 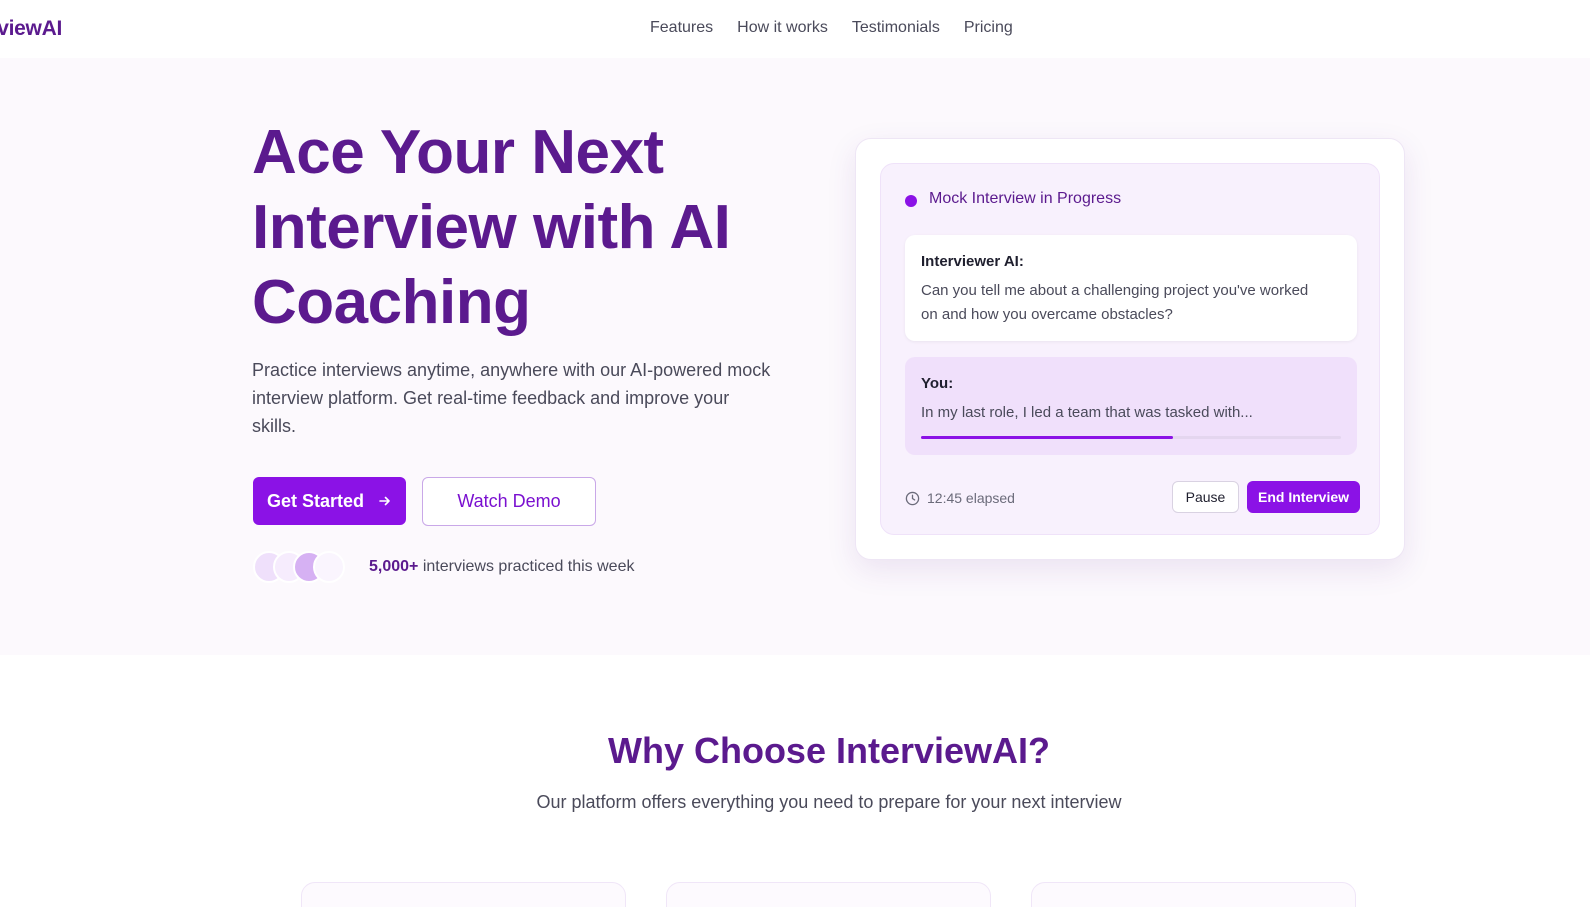 I want to click on social-proof-text: interviews practiced this week, so click(x=526, y=566).